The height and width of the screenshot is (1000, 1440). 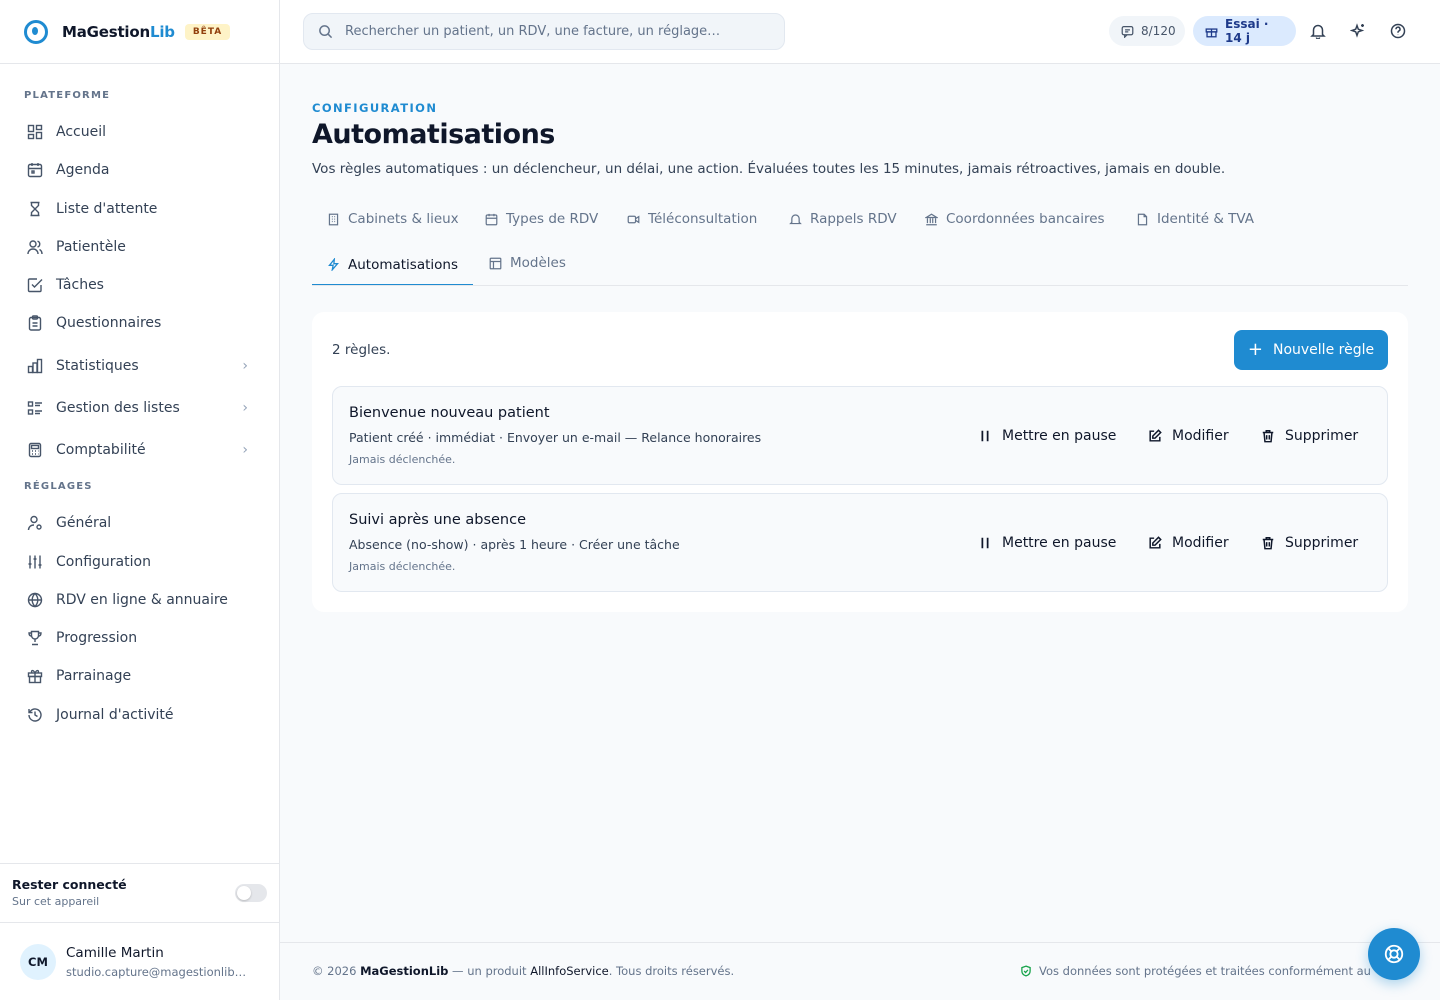 I want to click on sidebar-item-lists: Gestion des listes ›, so click(x=140, y=408).